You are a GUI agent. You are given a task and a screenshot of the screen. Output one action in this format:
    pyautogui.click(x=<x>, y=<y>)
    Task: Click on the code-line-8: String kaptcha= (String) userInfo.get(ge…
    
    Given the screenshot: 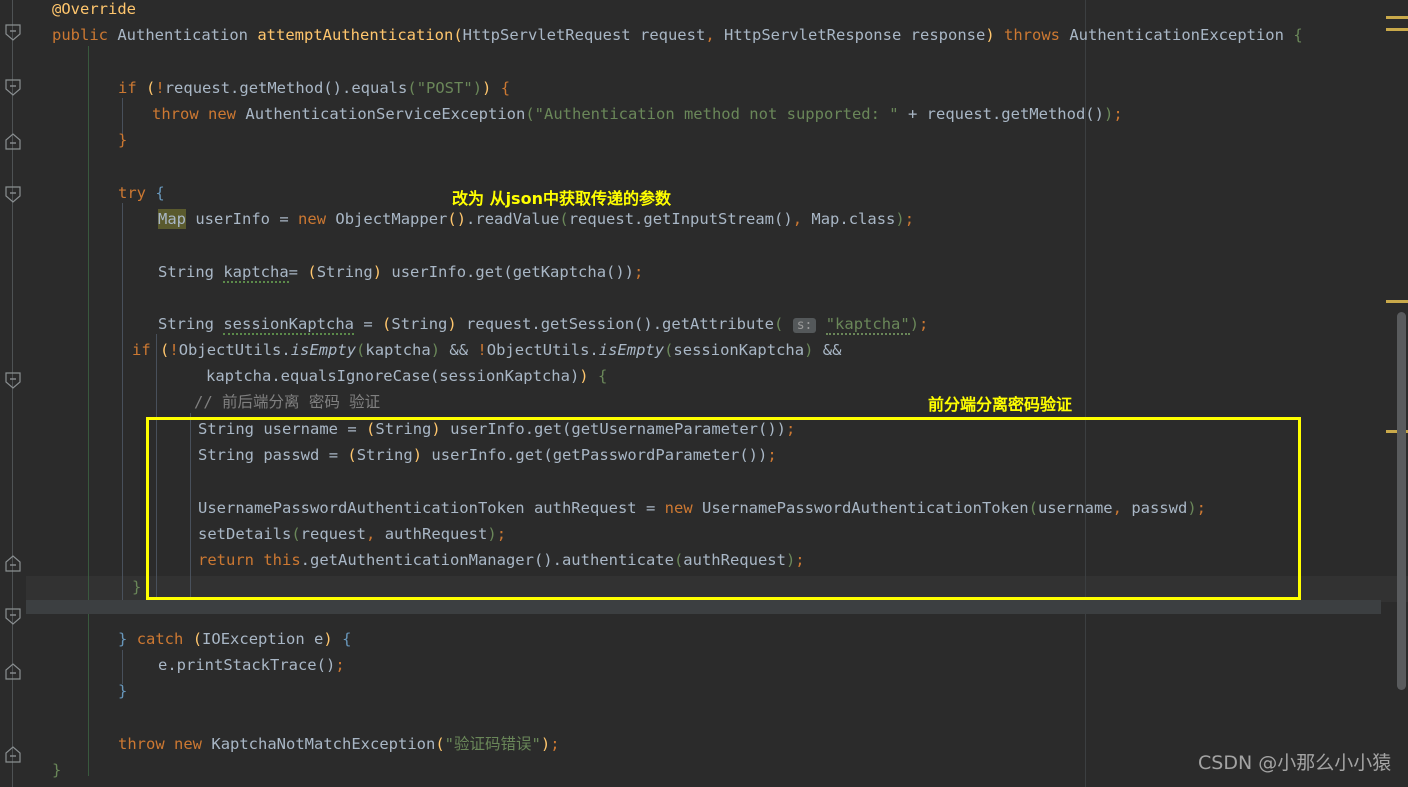 What is the action you would take?
    pyautogui.click(x=401, y=273)
    